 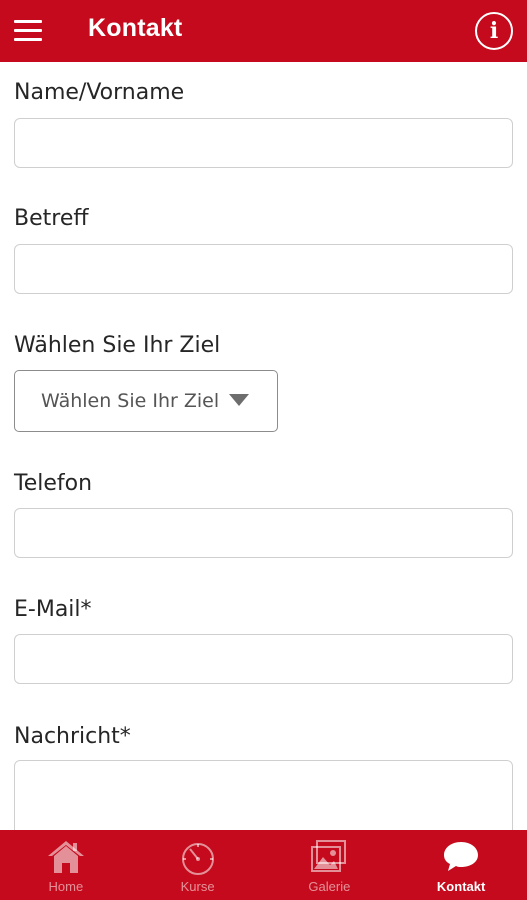 I want to click on gallery-icon, so click(x=329, y=856).